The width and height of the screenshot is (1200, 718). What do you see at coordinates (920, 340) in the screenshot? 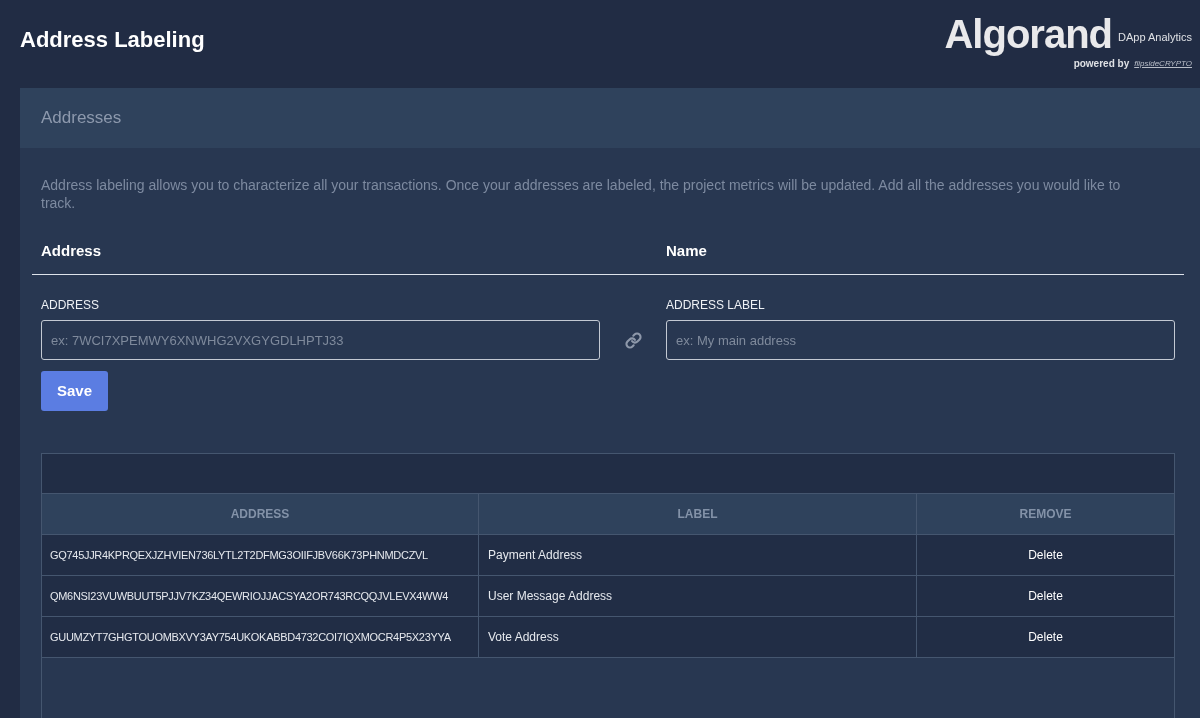
I see `text-input: ex: My main address` at bounding box center [920, 340].